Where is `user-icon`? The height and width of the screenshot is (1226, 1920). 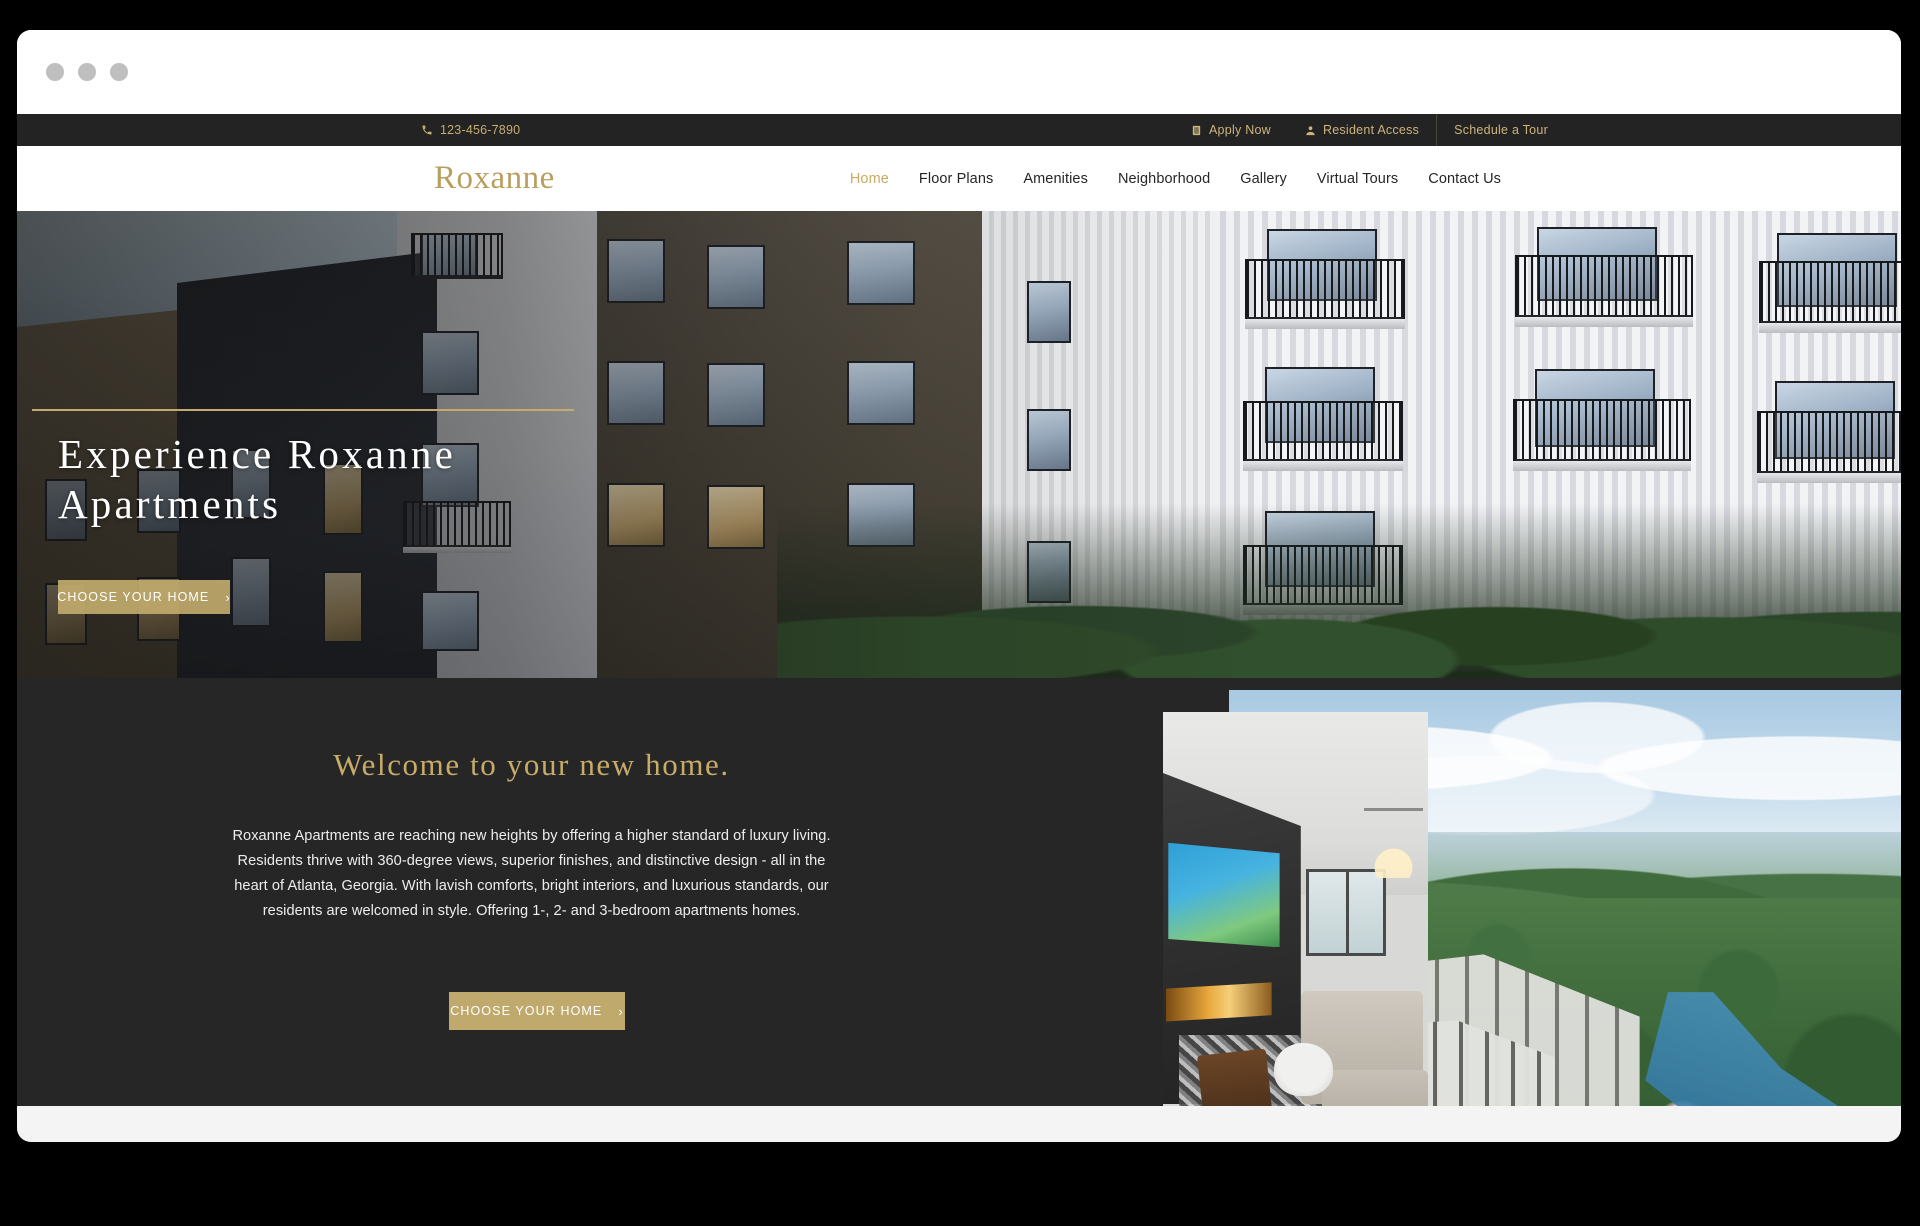
user-icon is located at coordinates (1310, 130).